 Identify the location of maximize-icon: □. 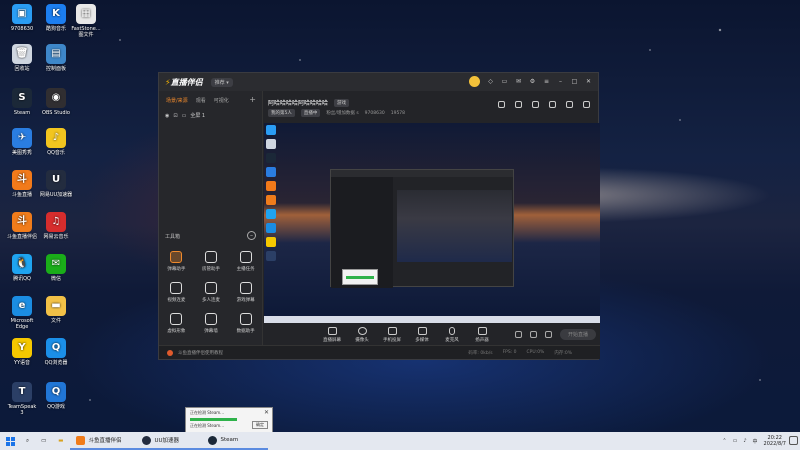
(574, 81).